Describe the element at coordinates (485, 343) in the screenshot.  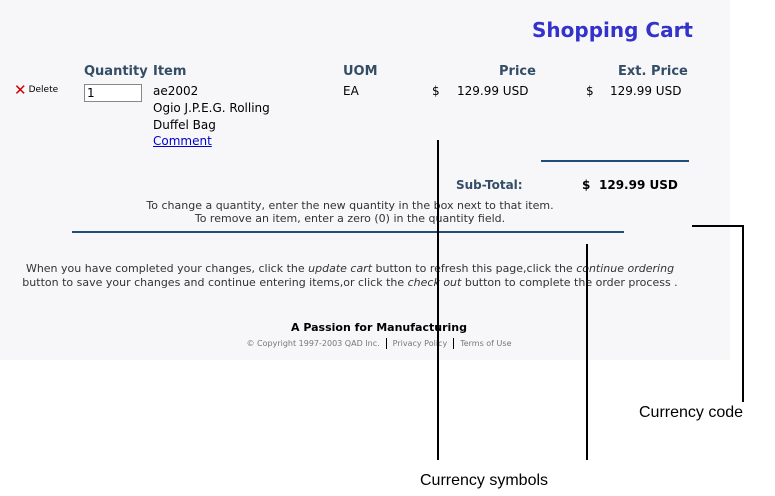
I see `terms-of-use-link: Terms of Use` at that location.